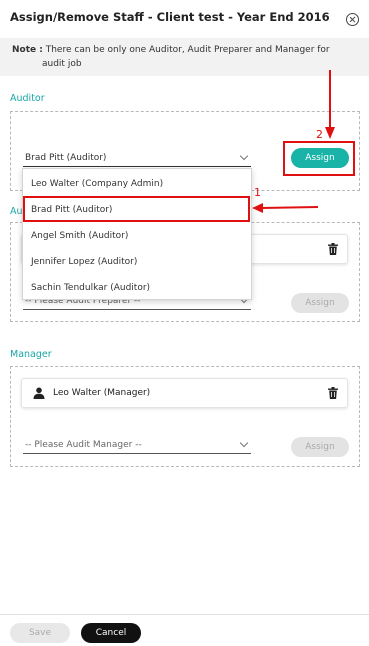  What do you see at coordinates (27, 50) in the screenshot?
I see `note-label: Note :` at bounding box center [27, 50].